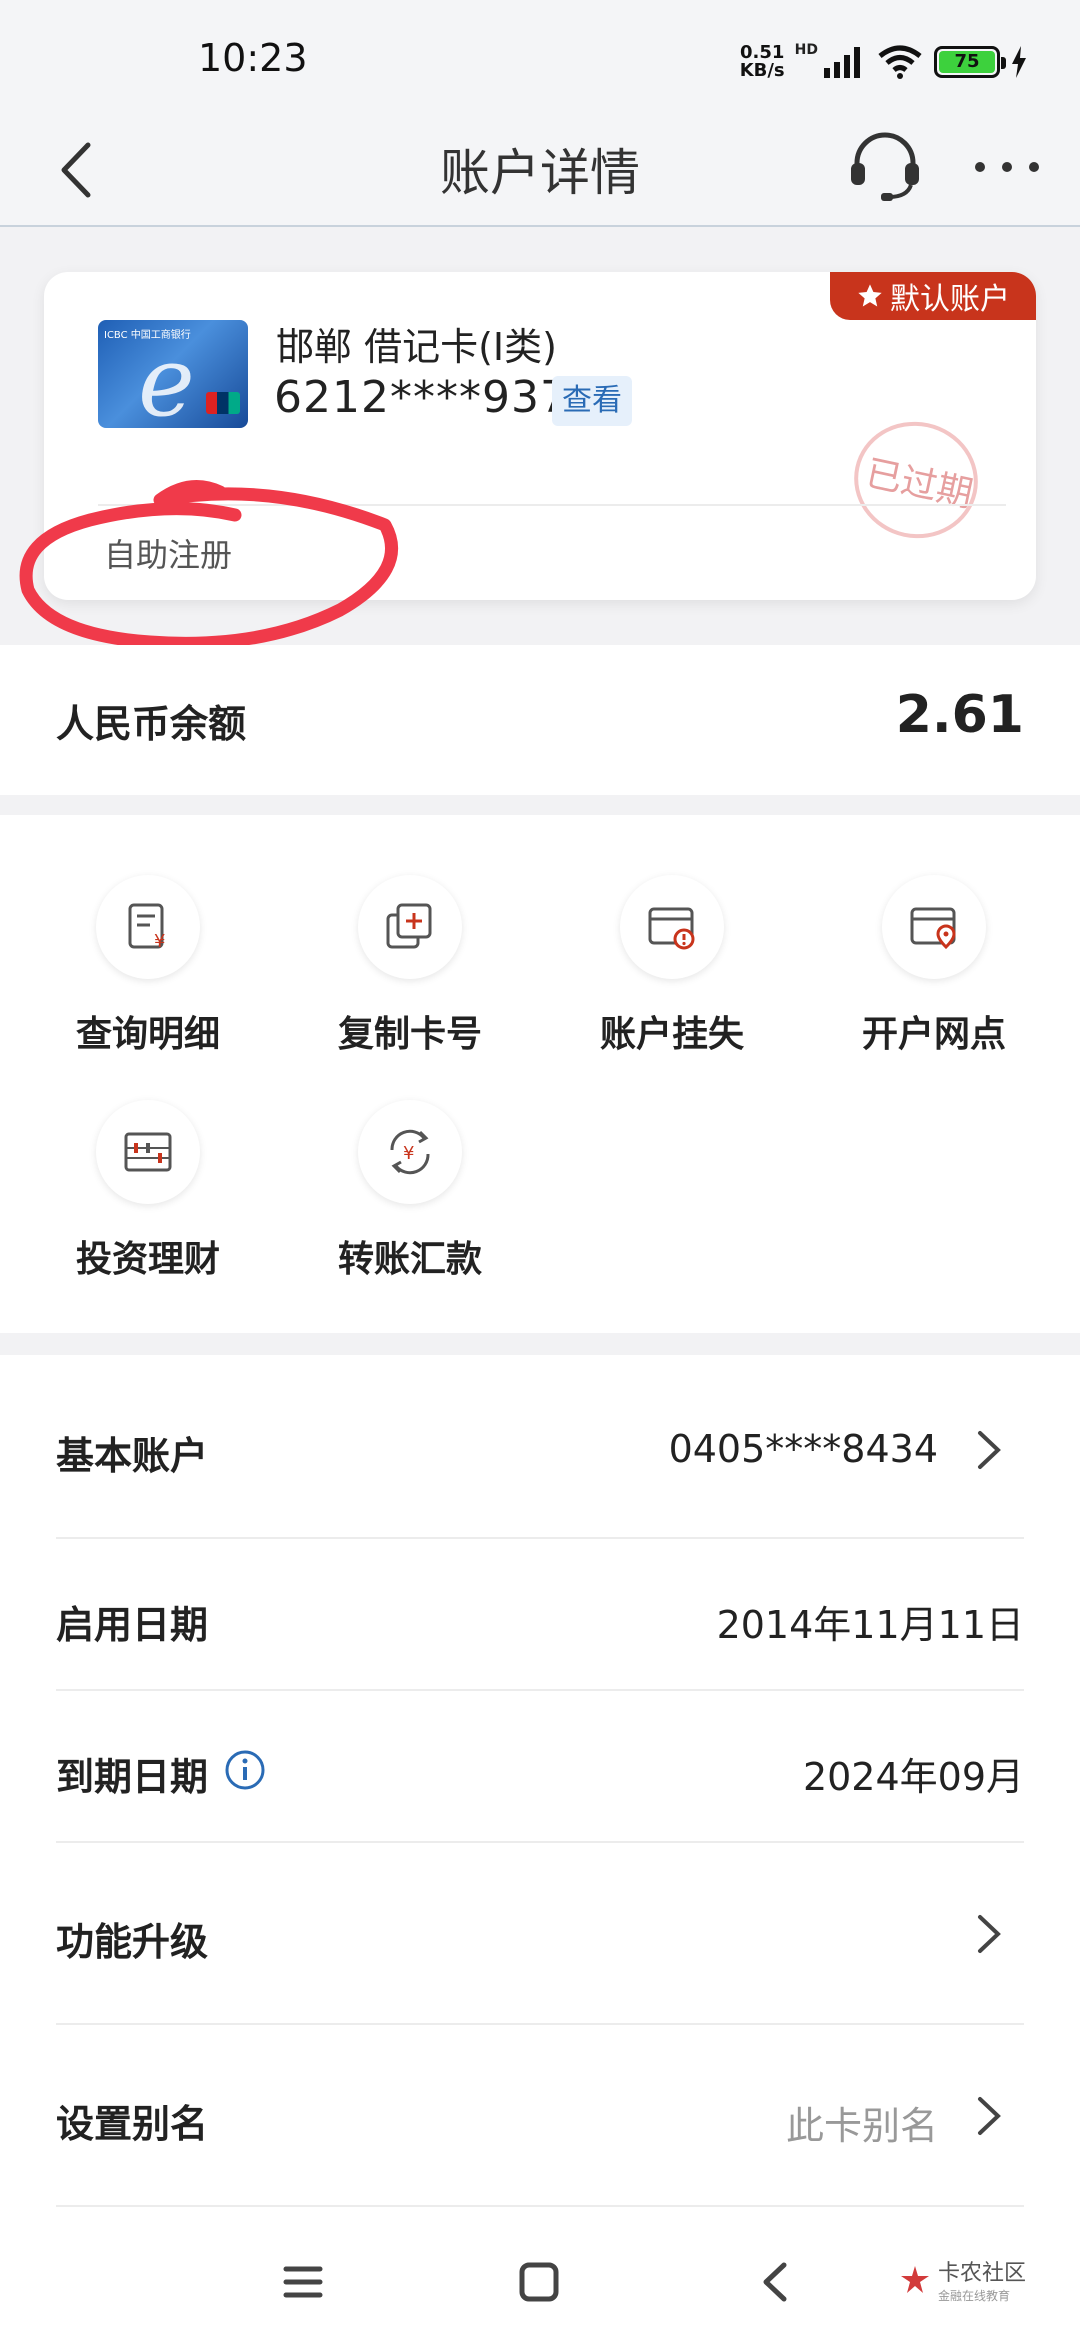  What do you see at coordinates (409, 926) in the screenshot?
I see `copy-icon` at bounding box center [409, 926].